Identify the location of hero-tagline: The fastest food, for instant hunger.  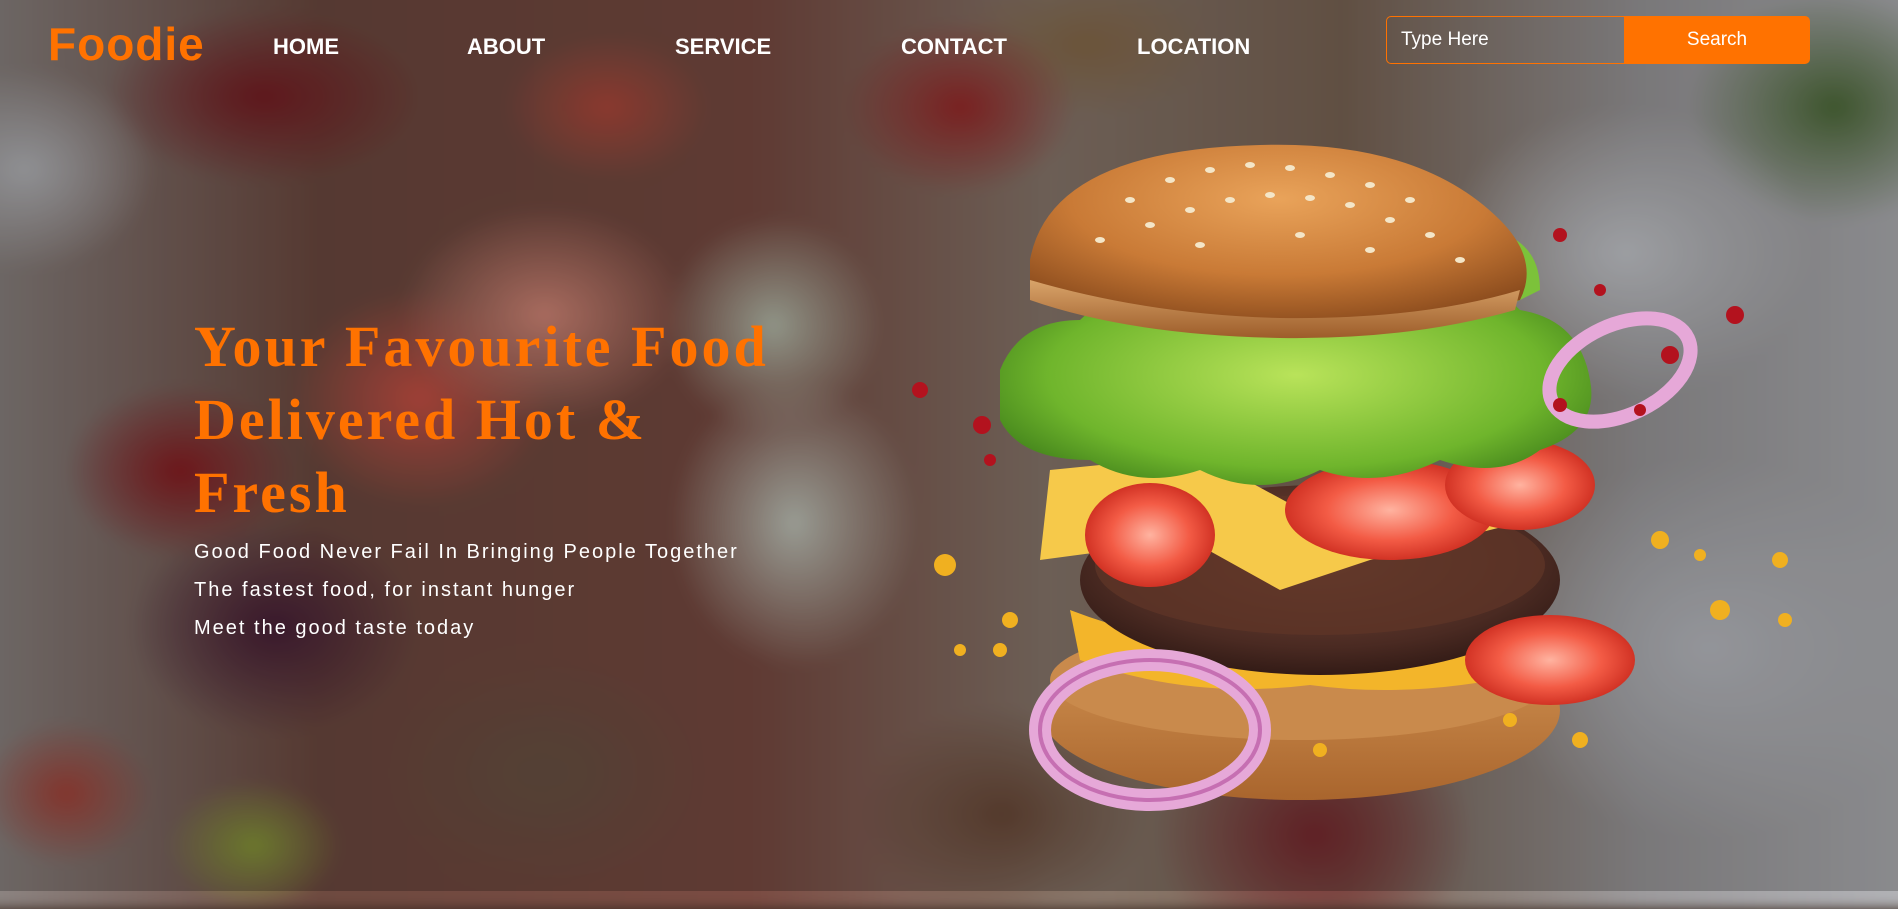
(385, 590).